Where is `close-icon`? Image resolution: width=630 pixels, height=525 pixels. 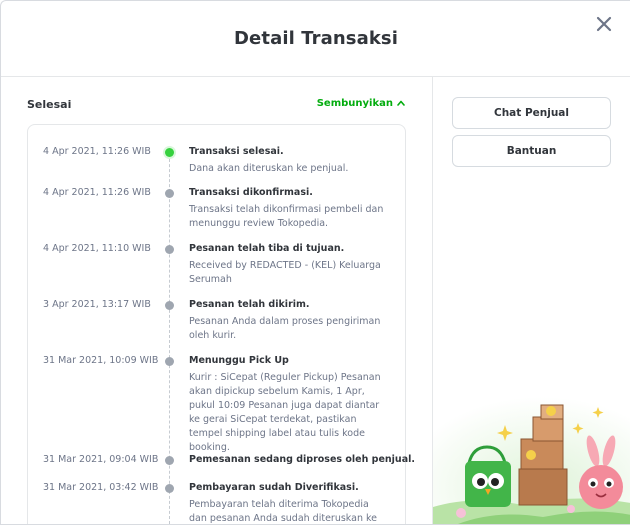 close-icon is located at coordinates (604, 24).